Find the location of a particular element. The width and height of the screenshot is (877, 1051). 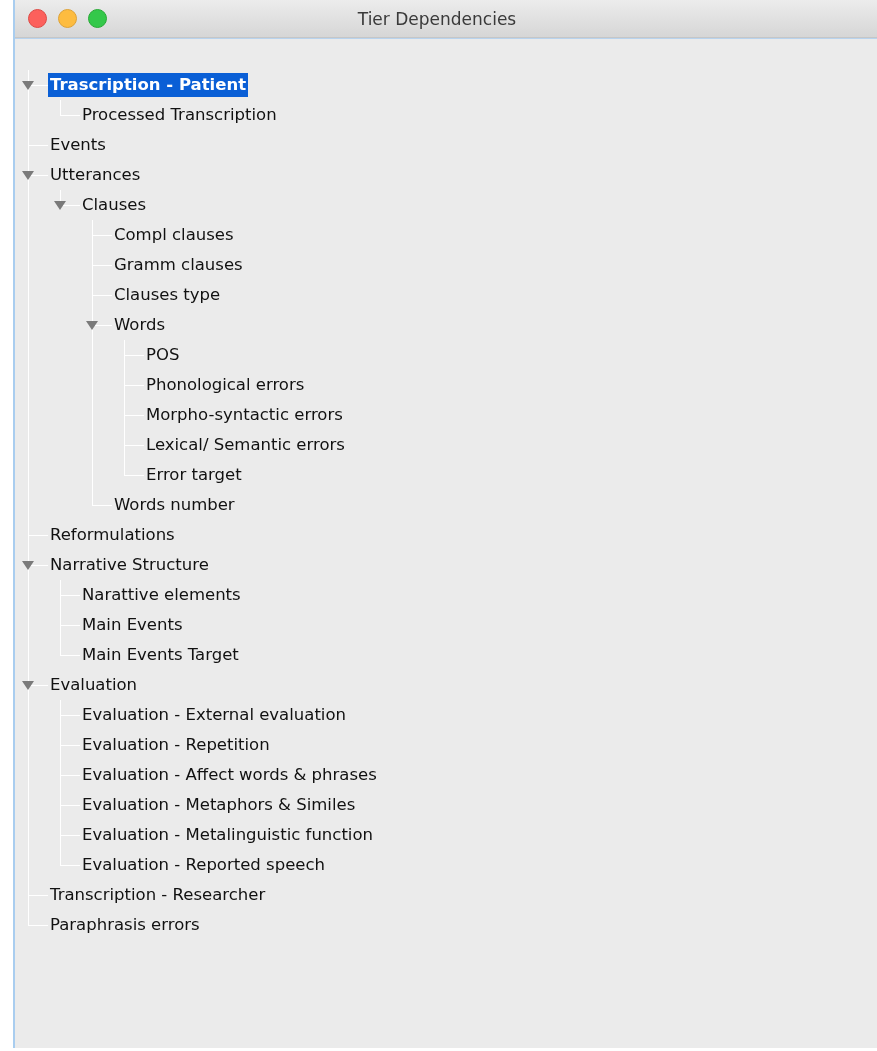

tree-item: Words is located at coordinates (139, 325).